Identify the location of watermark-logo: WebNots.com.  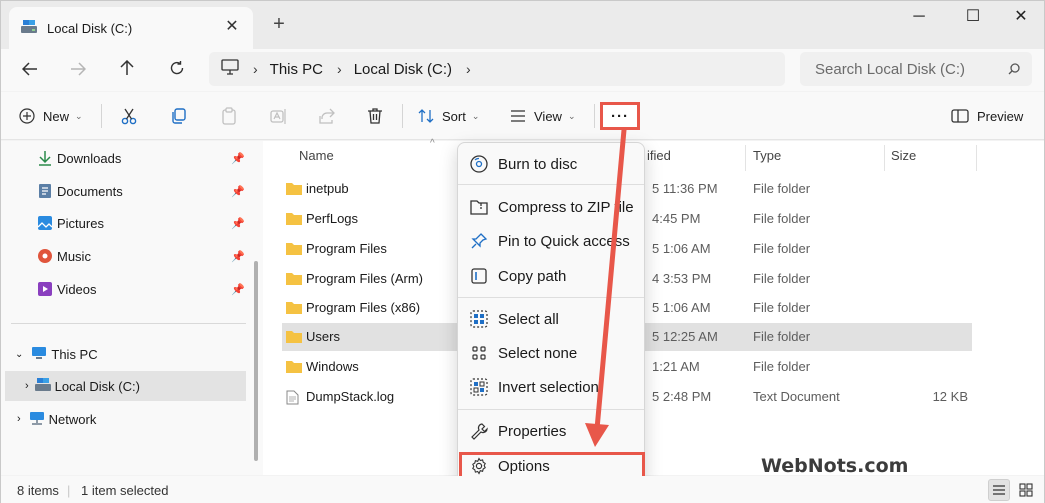
(835, 466).